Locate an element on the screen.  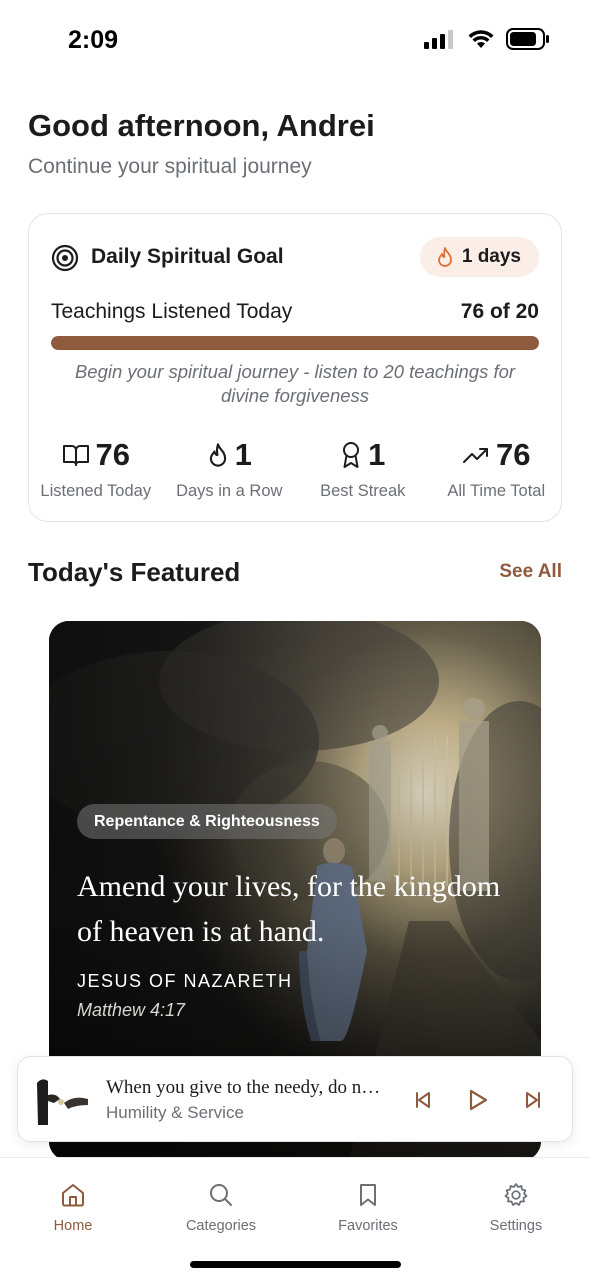
streak-badge: 1 days is located at coordinates (479, 257).